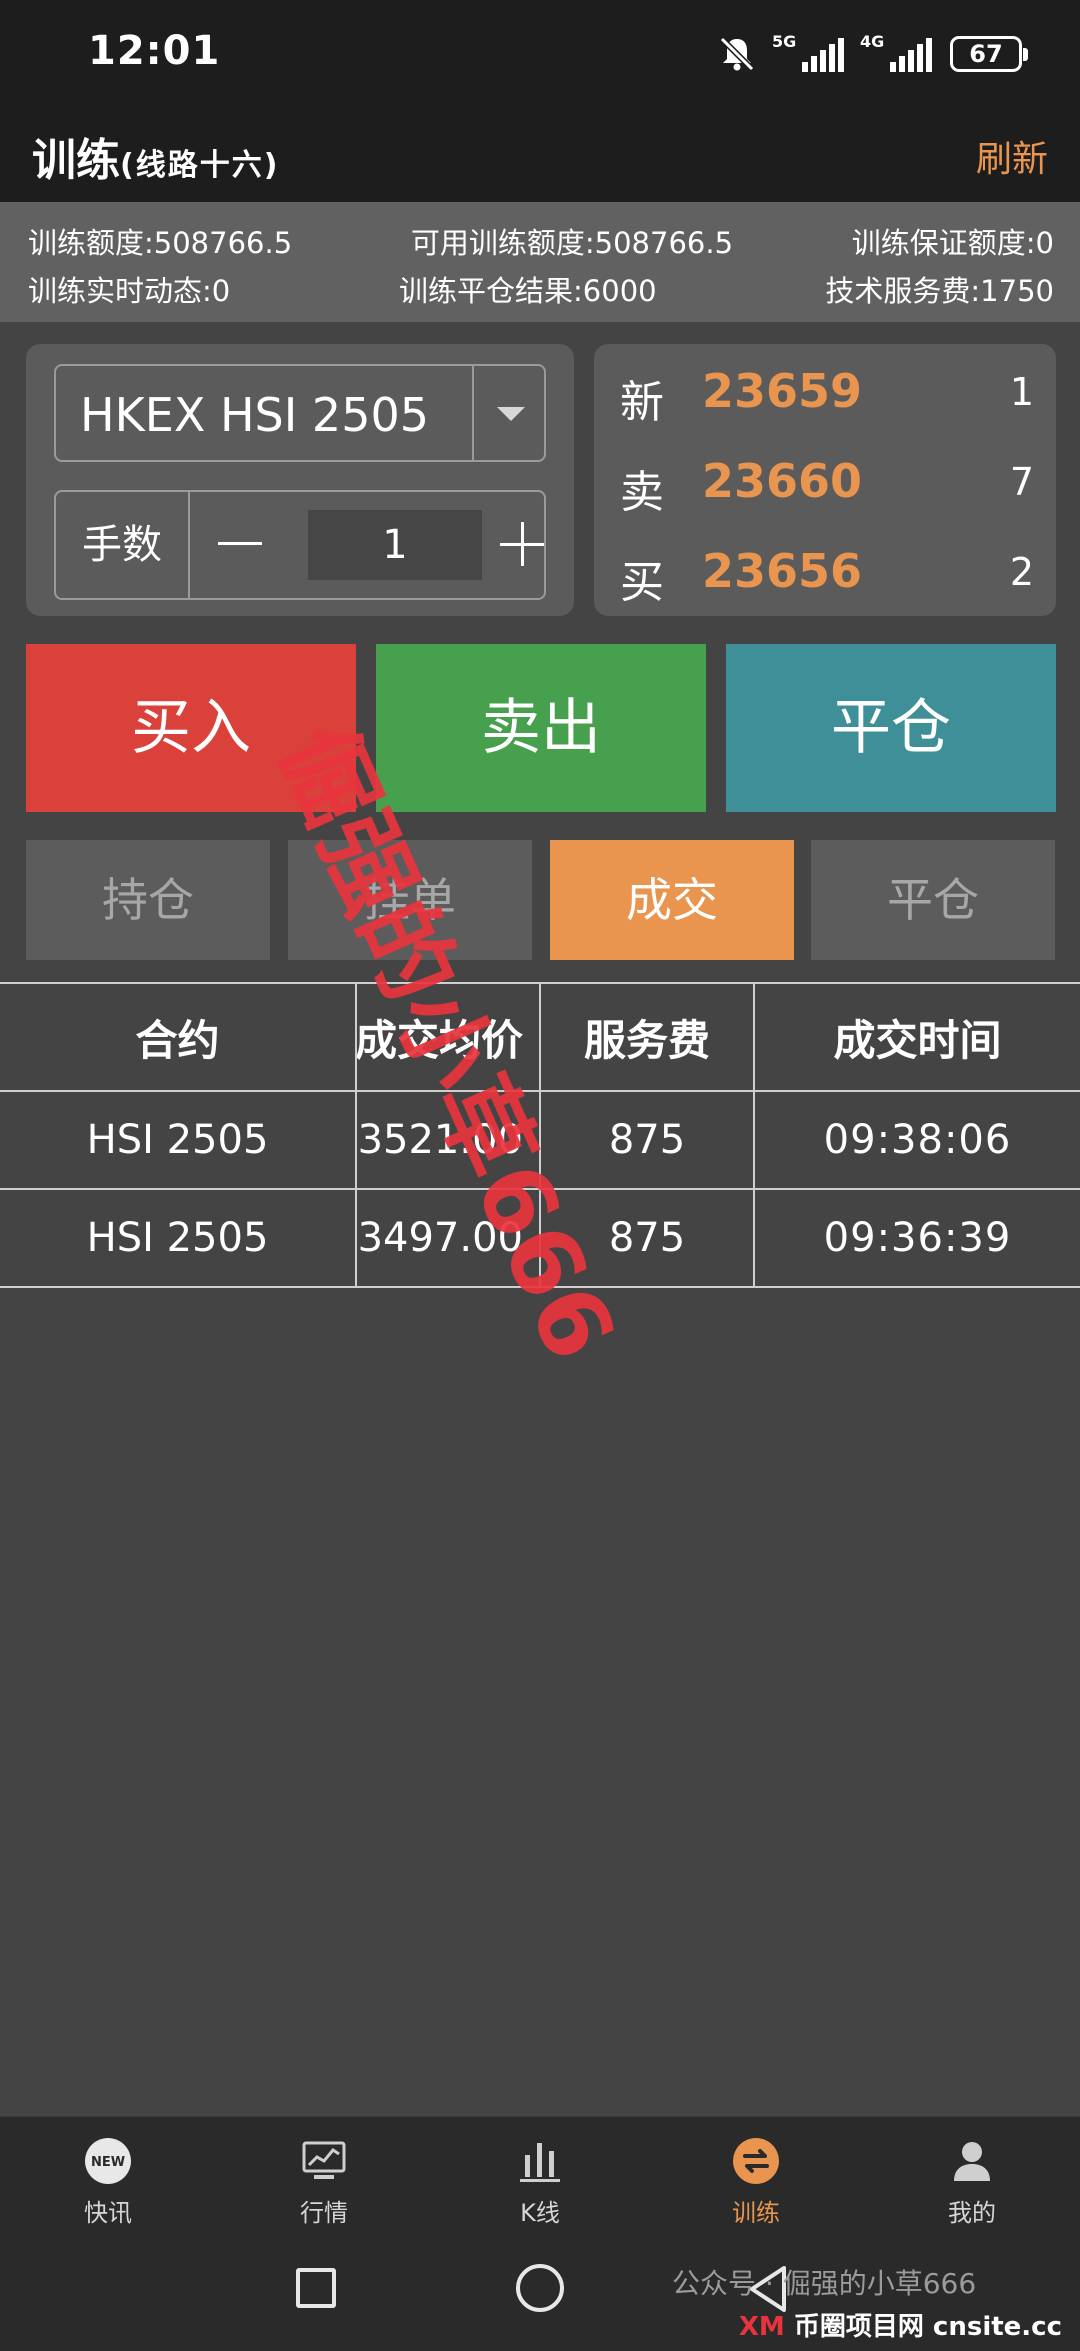 This screenshot has height=2351, width=1080. What do you see at coordinates (324, 2160) in the screenshot?
I see `market-chart-icon` at bounding box center [324, 2160].